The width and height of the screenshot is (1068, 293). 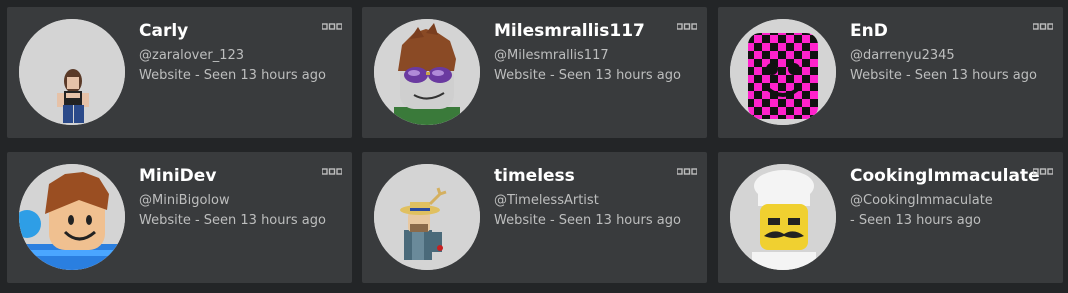 I want to click on friend-display-name: MiniDev, so click(x=234, y=176).